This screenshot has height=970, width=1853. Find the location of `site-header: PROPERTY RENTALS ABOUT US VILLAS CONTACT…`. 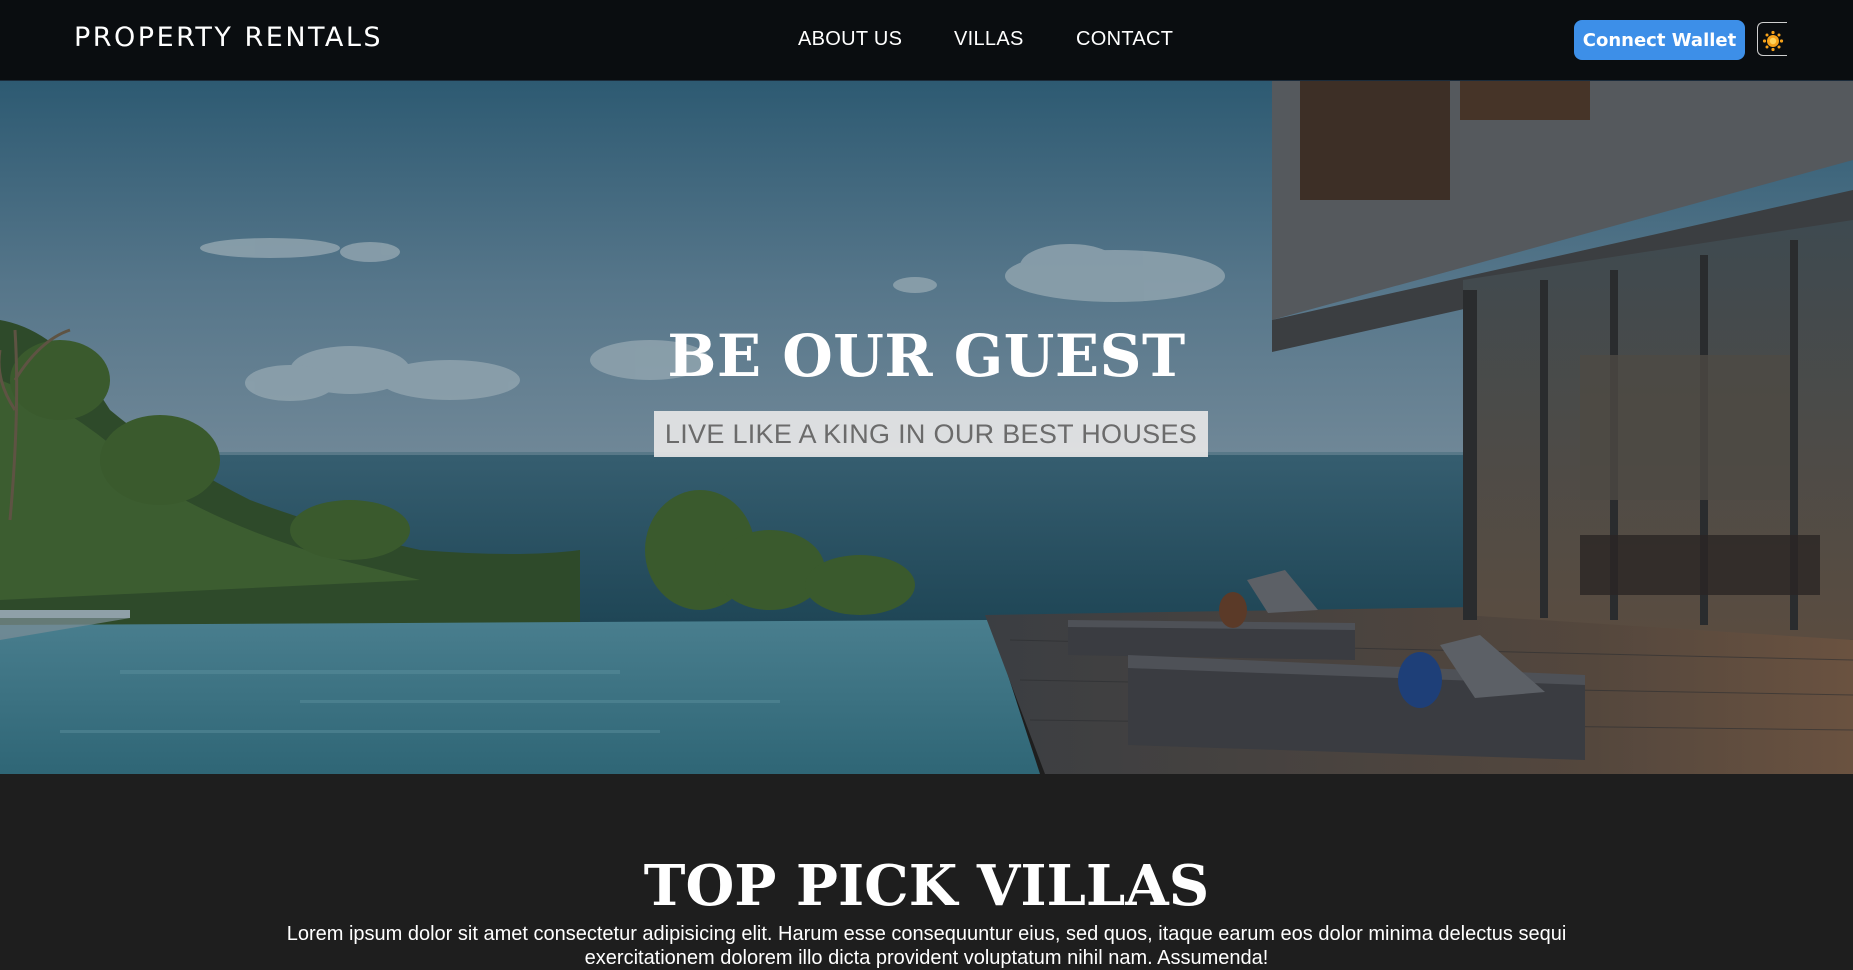

site-header: PROPERTY RENTALS ABOUT US VILLAS CONTACT… is located at coordinates (926, 40).